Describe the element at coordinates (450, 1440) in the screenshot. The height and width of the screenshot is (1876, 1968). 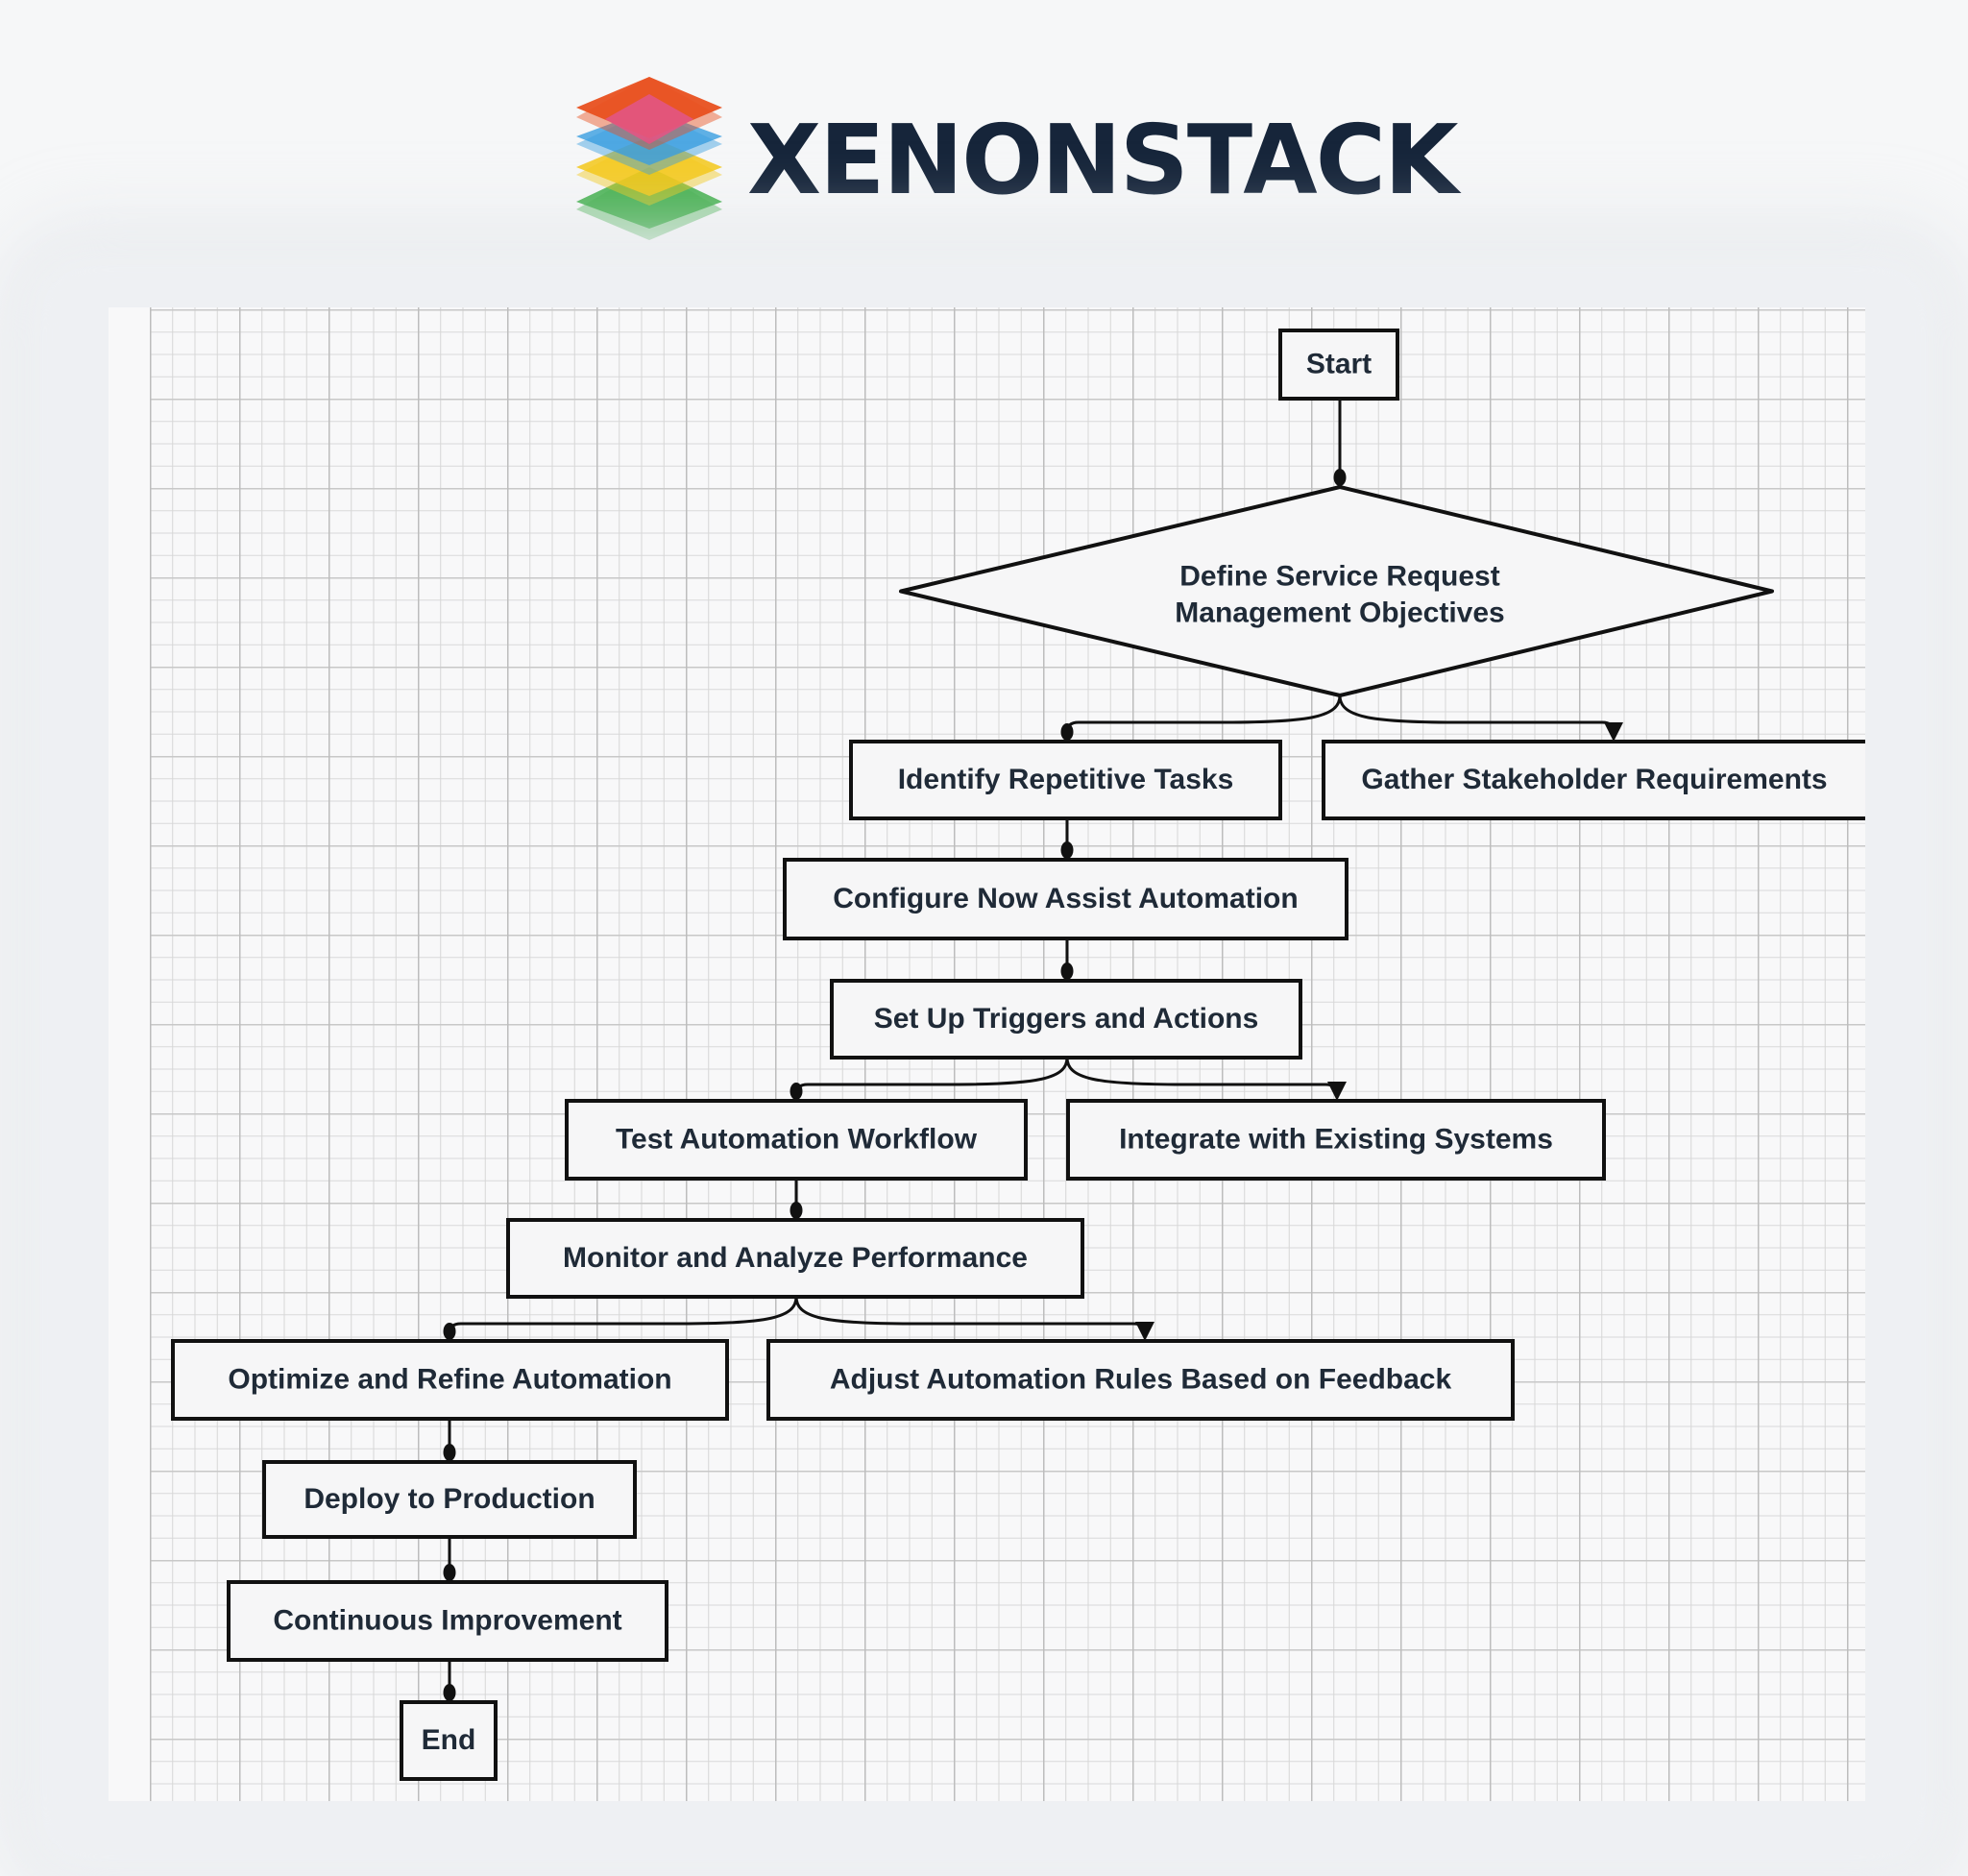
I see `edge-optimize-to-deploy` at that location.